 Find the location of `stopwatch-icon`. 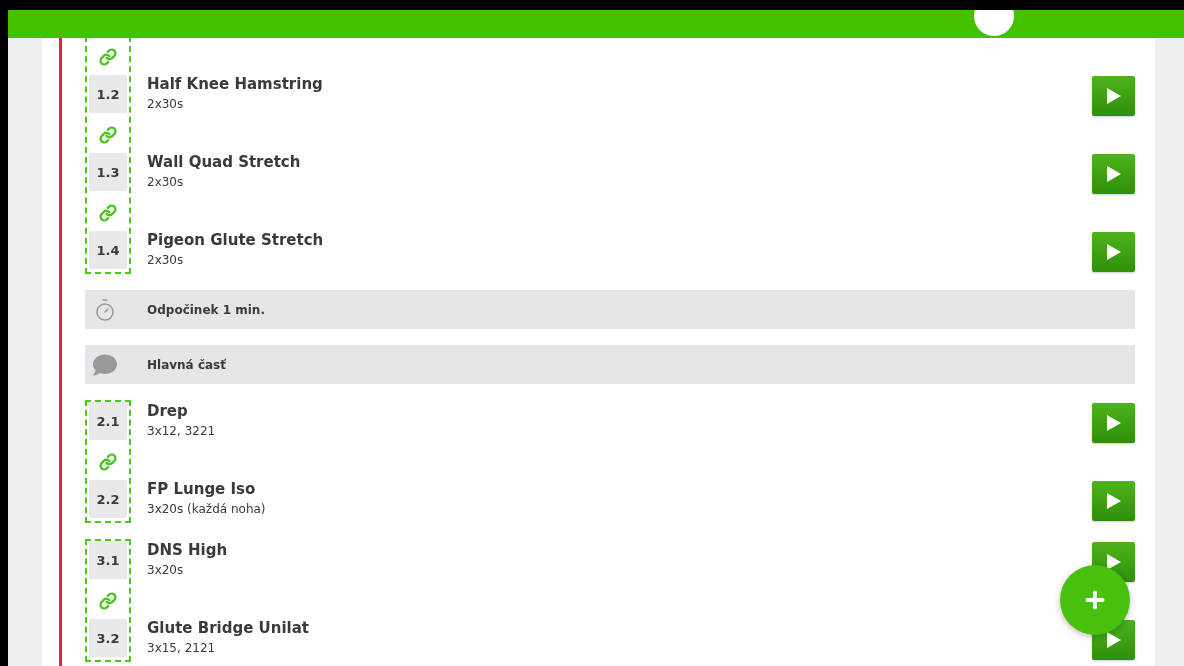

stopwatch-icon is located at coordinates (105, 309).